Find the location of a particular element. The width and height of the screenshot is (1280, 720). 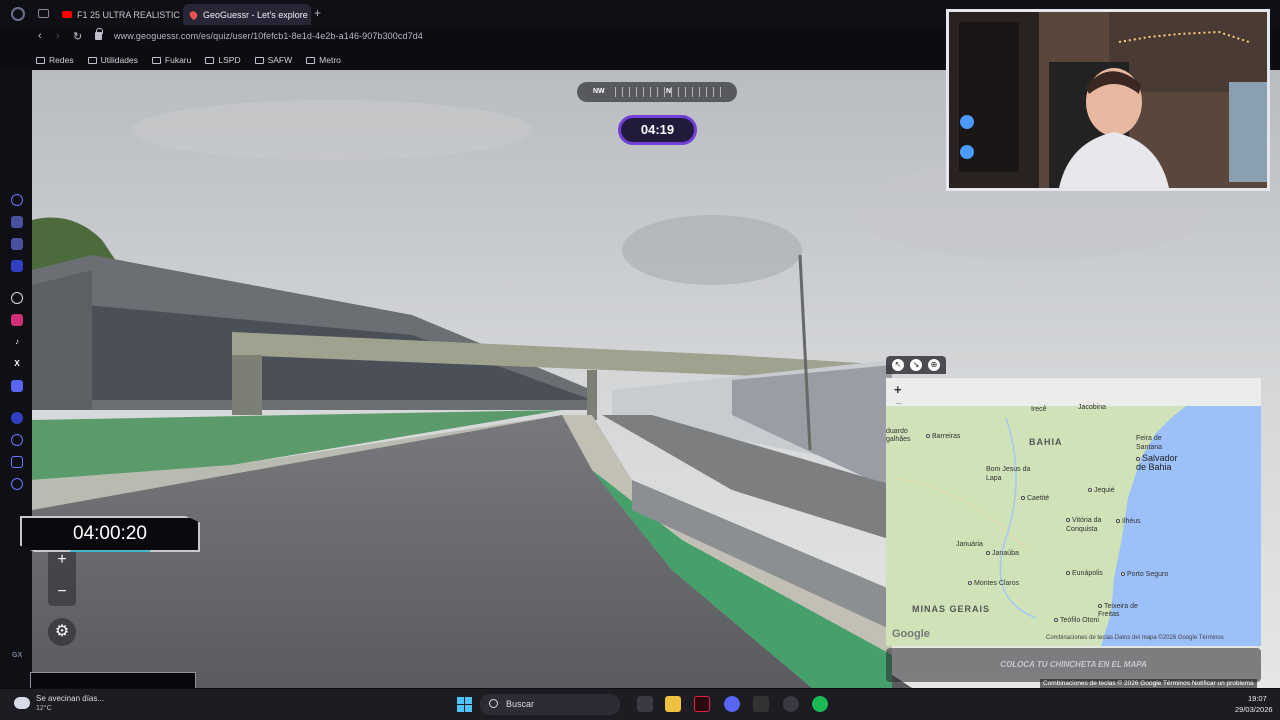

place-pin-button: COLOCA TU CHINCHETA EN EL MAPA is located at coordinates (1073, 665).